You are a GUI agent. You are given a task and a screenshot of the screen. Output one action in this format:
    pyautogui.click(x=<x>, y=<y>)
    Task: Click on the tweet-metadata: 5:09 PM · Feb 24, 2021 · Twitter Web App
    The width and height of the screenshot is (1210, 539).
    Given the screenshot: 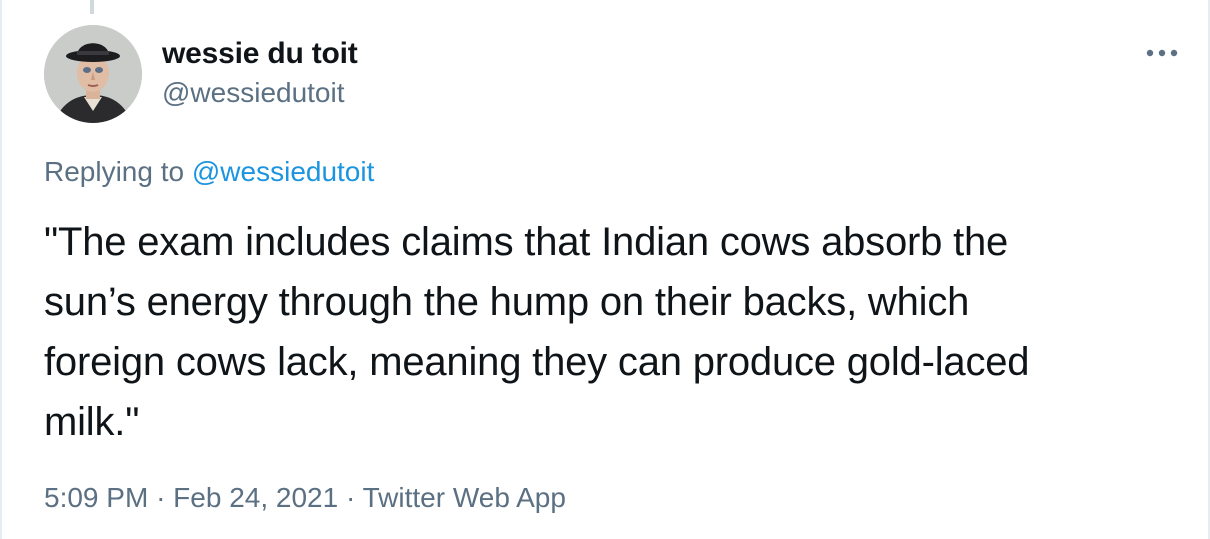 What is the action you would take?
    pyautogui.click(x=305, y=498)
    